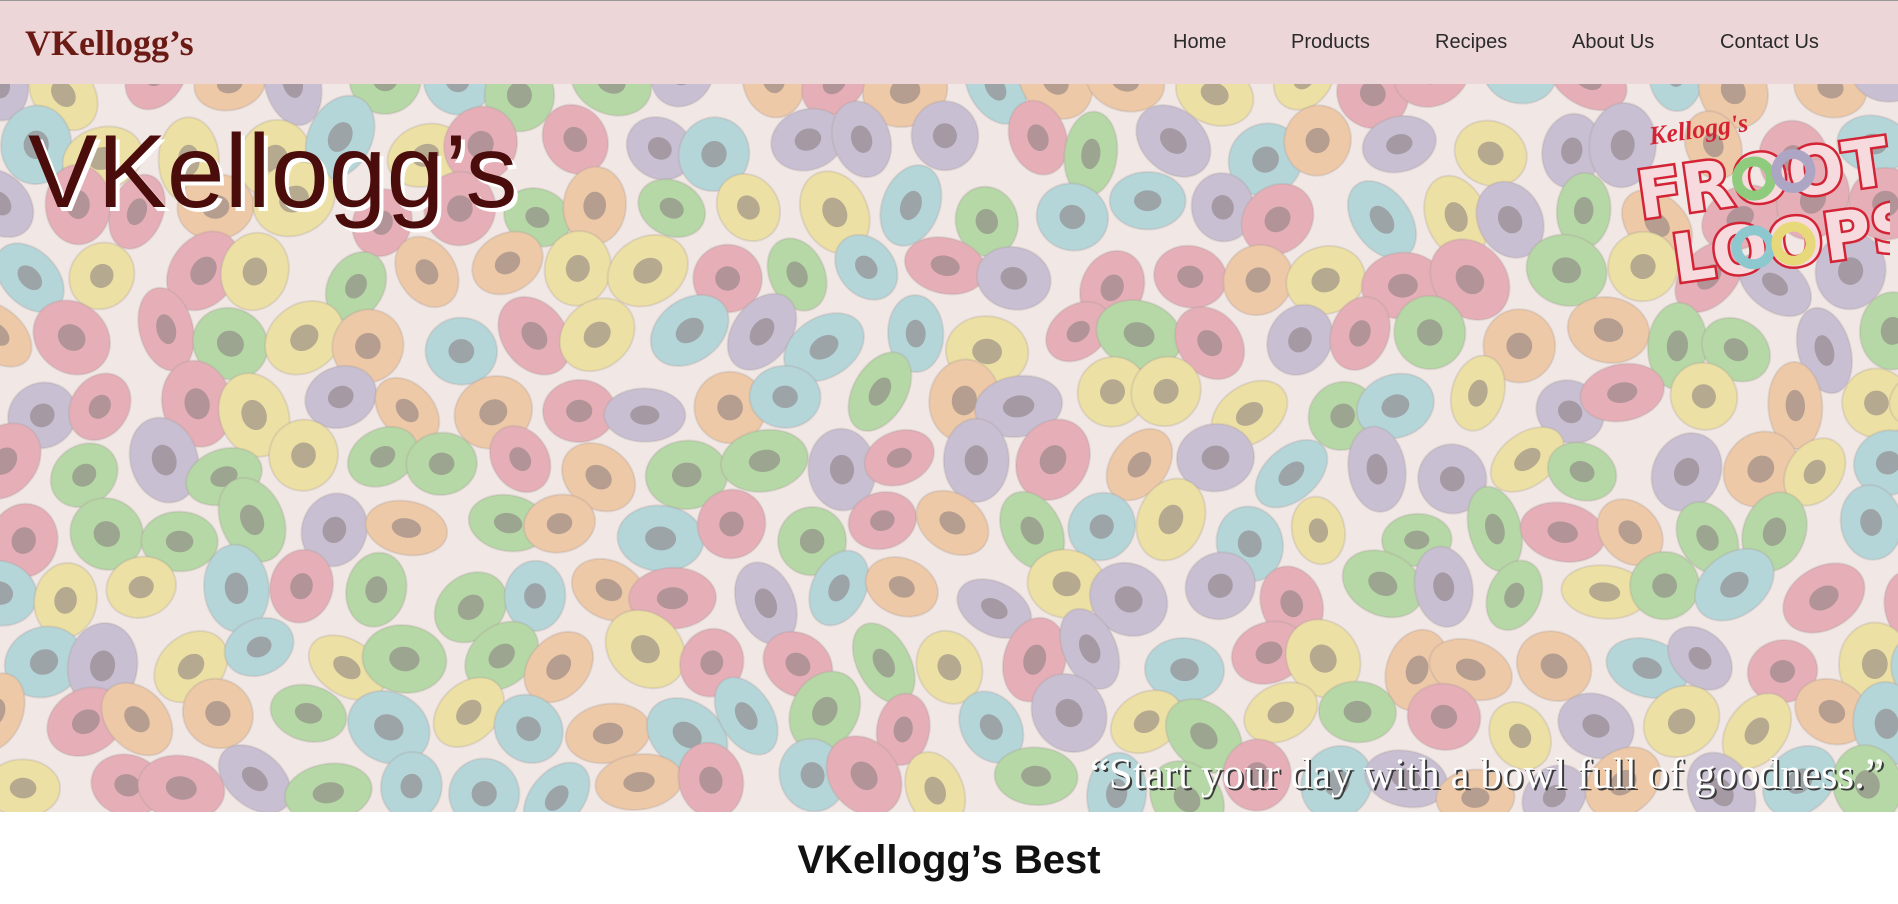 The height and width of the screenshot is (904, 1898). What do you see at coordinates (1471, 42) in the screenshot?
I see `nav-link-recipes: Recipes` at bounding box center [1471, 42].